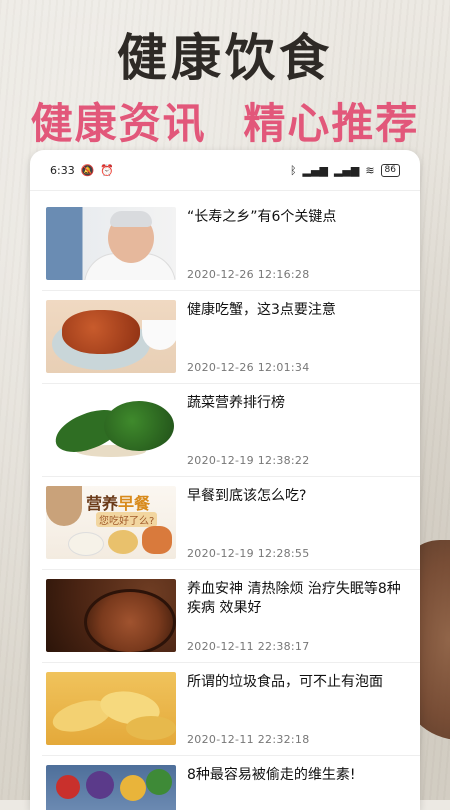 The image size is (450, 810). Describe the element at coordinates (231, 709) in the screenshot. I see `news-item: 所谓的垃圾食品，可不止有泡面 2020-12-11 22:32:18` at that location.